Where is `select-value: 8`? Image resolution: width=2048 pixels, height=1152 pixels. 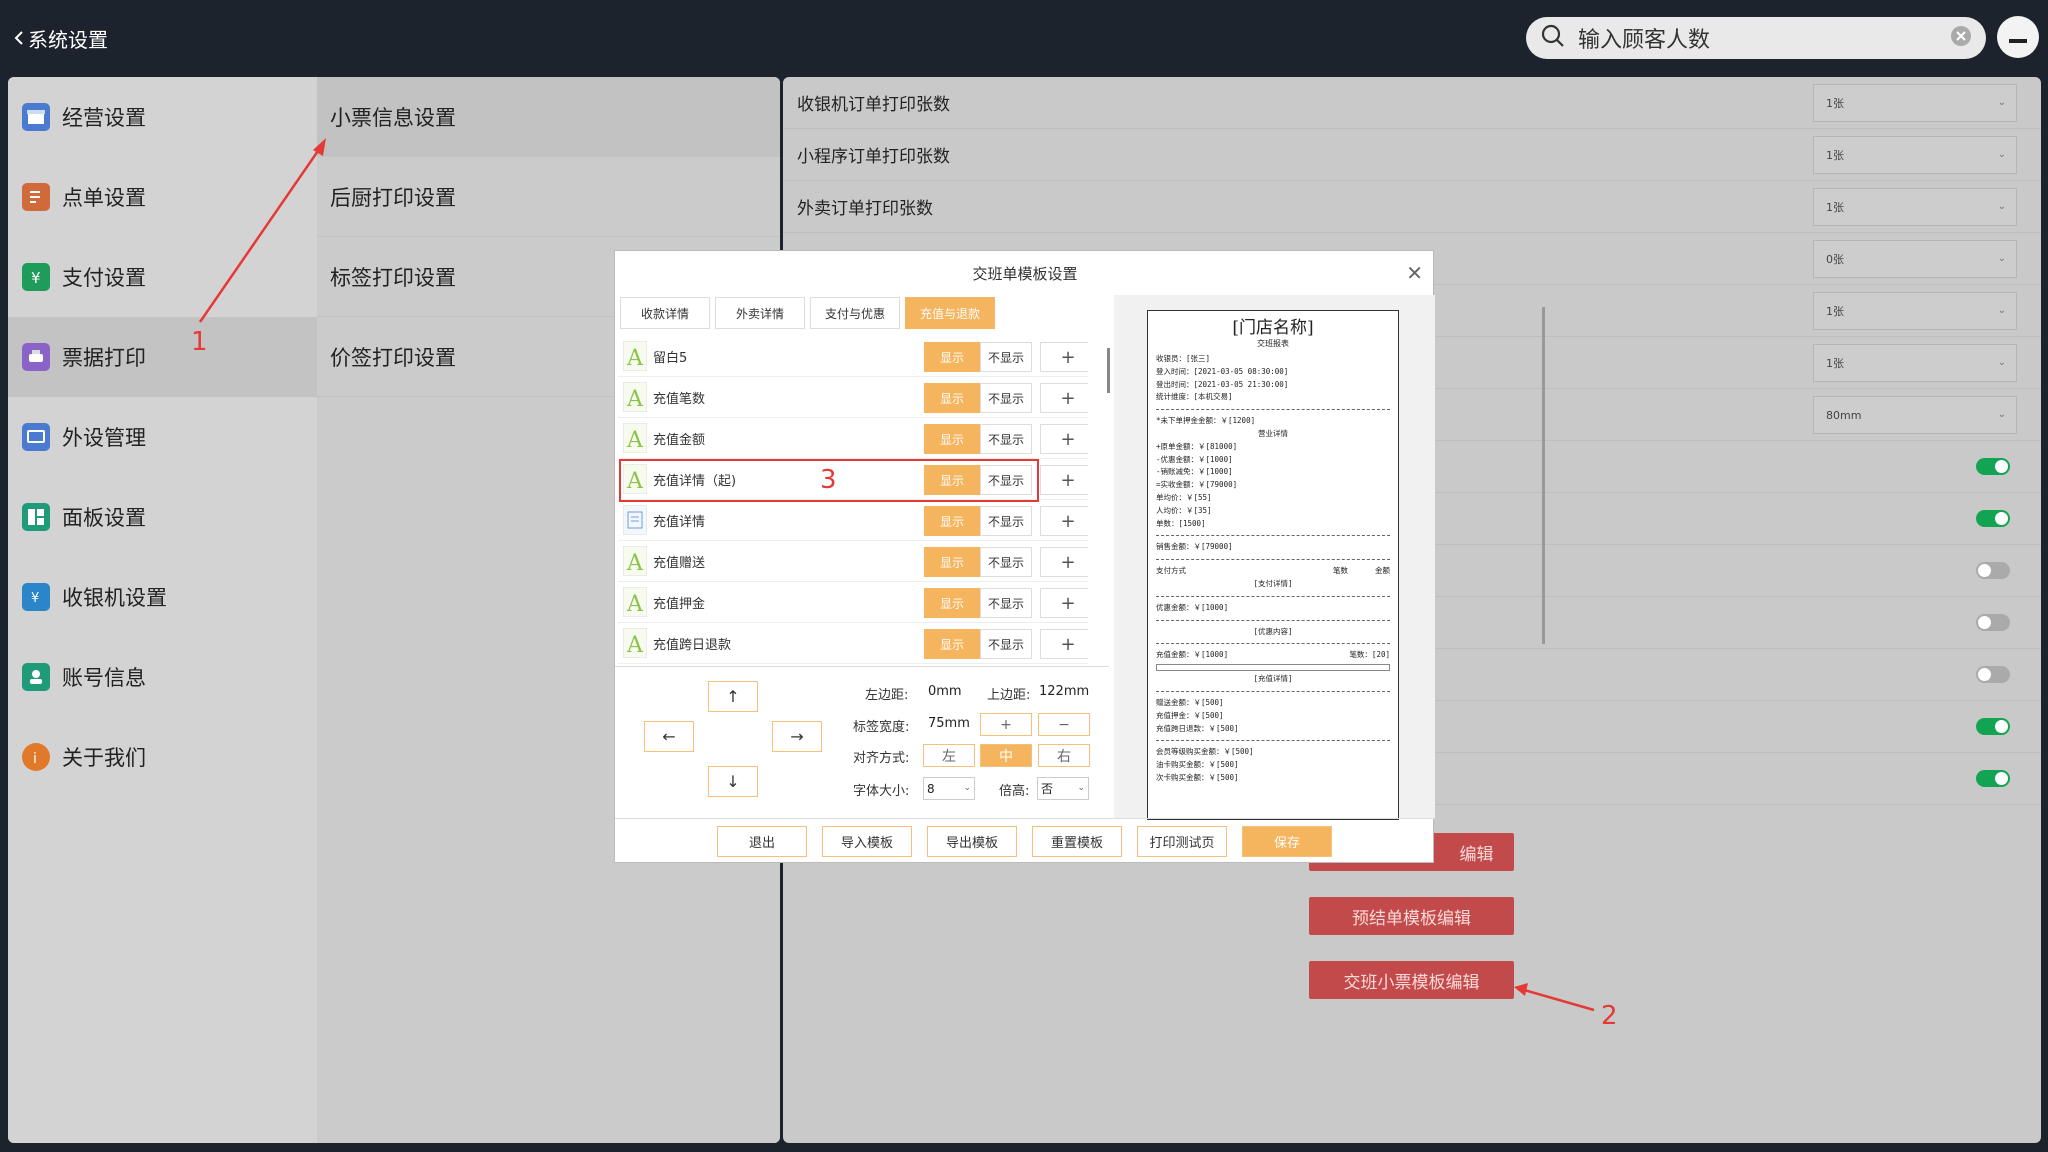 select-value: 8 is located at coordinates (931, 788).